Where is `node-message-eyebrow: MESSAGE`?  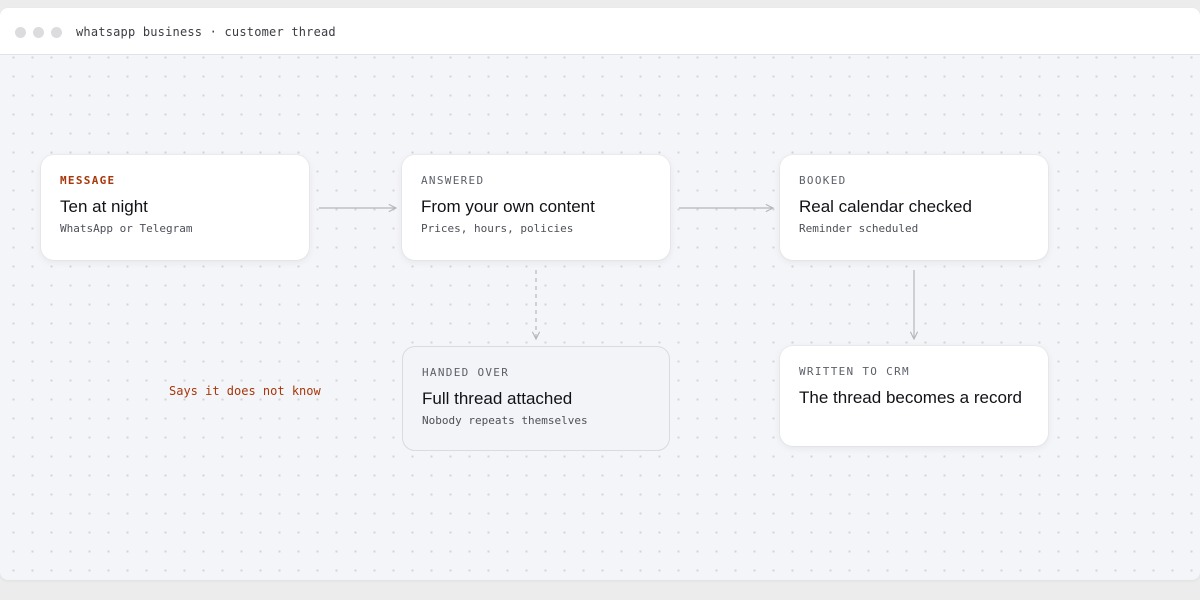 node-message-eyebrow: MESSAGE is located at coordinates (88, 180).